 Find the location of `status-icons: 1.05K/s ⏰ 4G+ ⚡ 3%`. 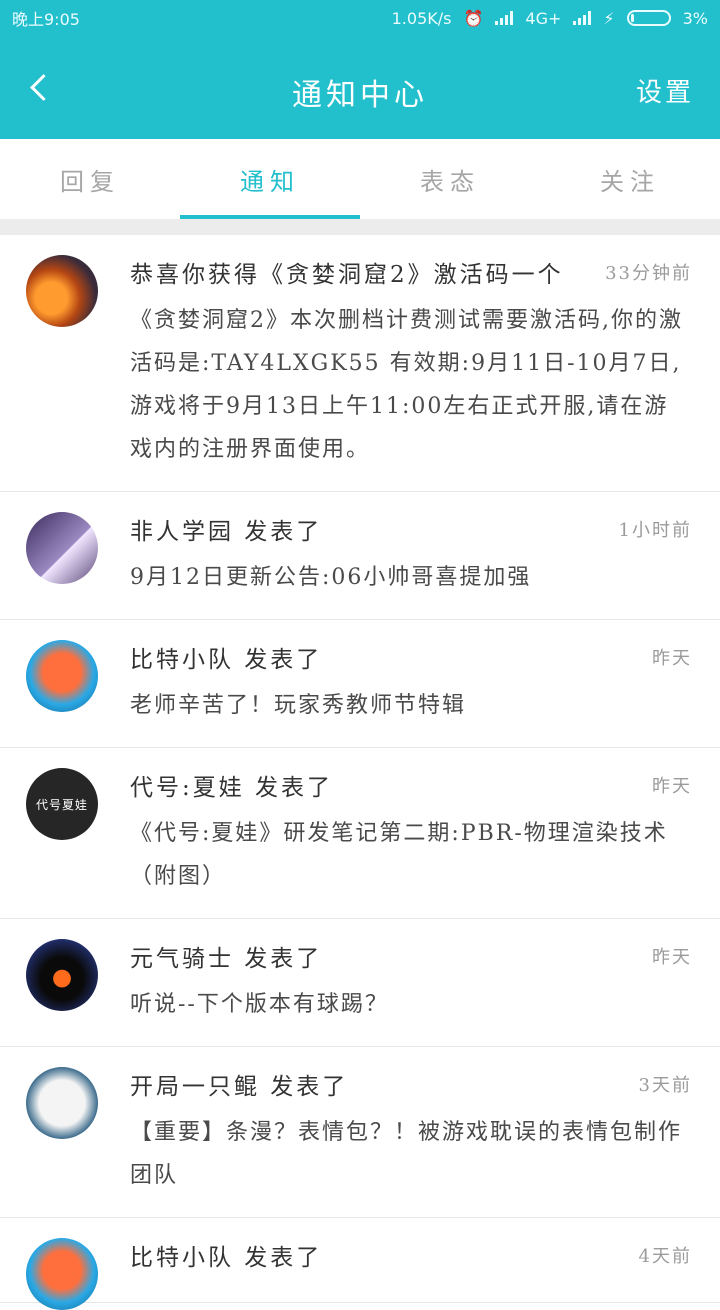

status-icons: 1.05K/s ⏰ 4G+ ⚡ 3% is located at coordinates (550, 18).